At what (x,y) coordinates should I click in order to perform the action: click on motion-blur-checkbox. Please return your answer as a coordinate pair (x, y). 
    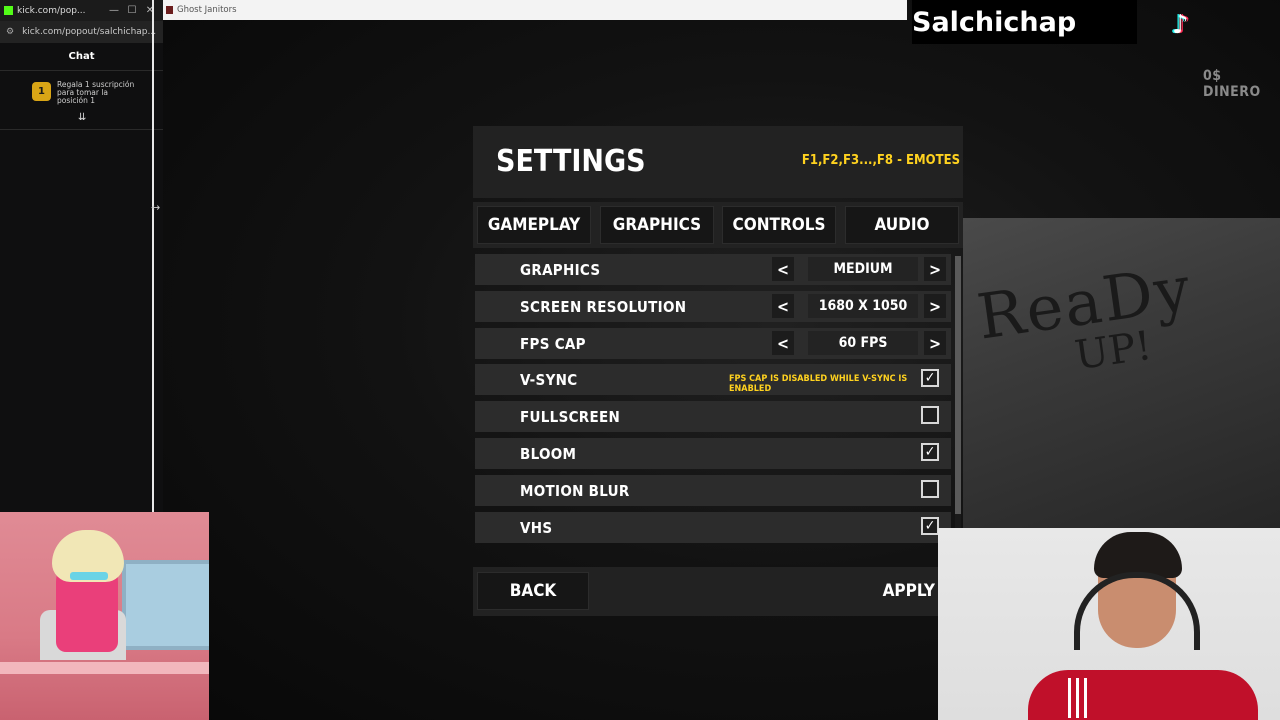
    Looking at the image, I should click on (930, 489).